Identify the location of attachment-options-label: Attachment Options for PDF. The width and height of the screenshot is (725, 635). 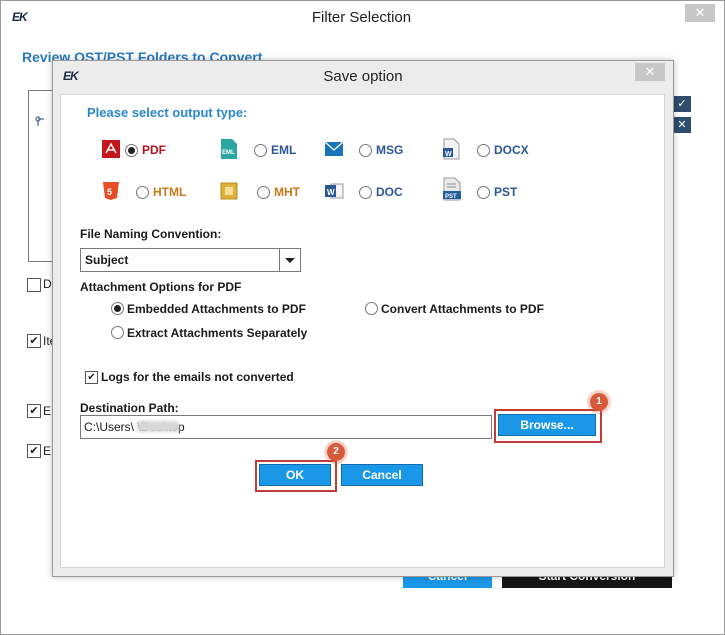
(161, 287).